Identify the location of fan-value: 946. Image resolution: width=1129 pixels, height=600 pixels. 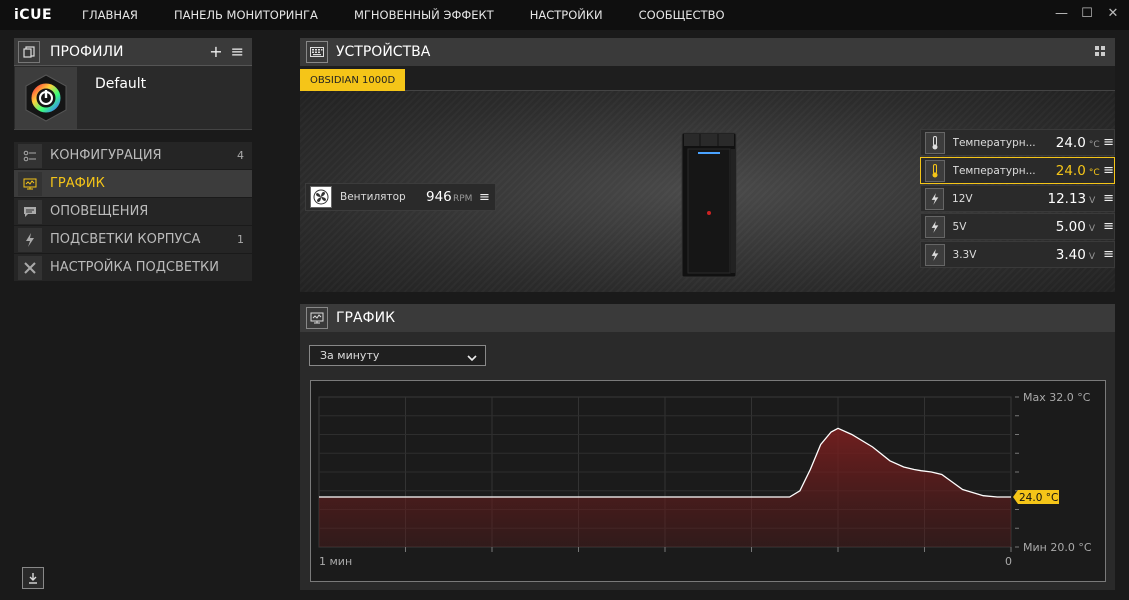
(439, 197).